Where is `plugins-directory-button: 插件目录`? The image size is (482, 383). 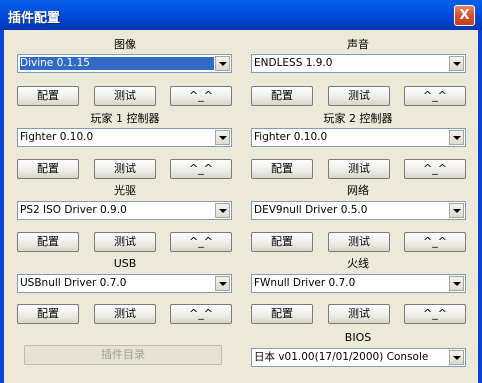 plugins-directory-button: 插件目录 is located at coordinates (123, 355).